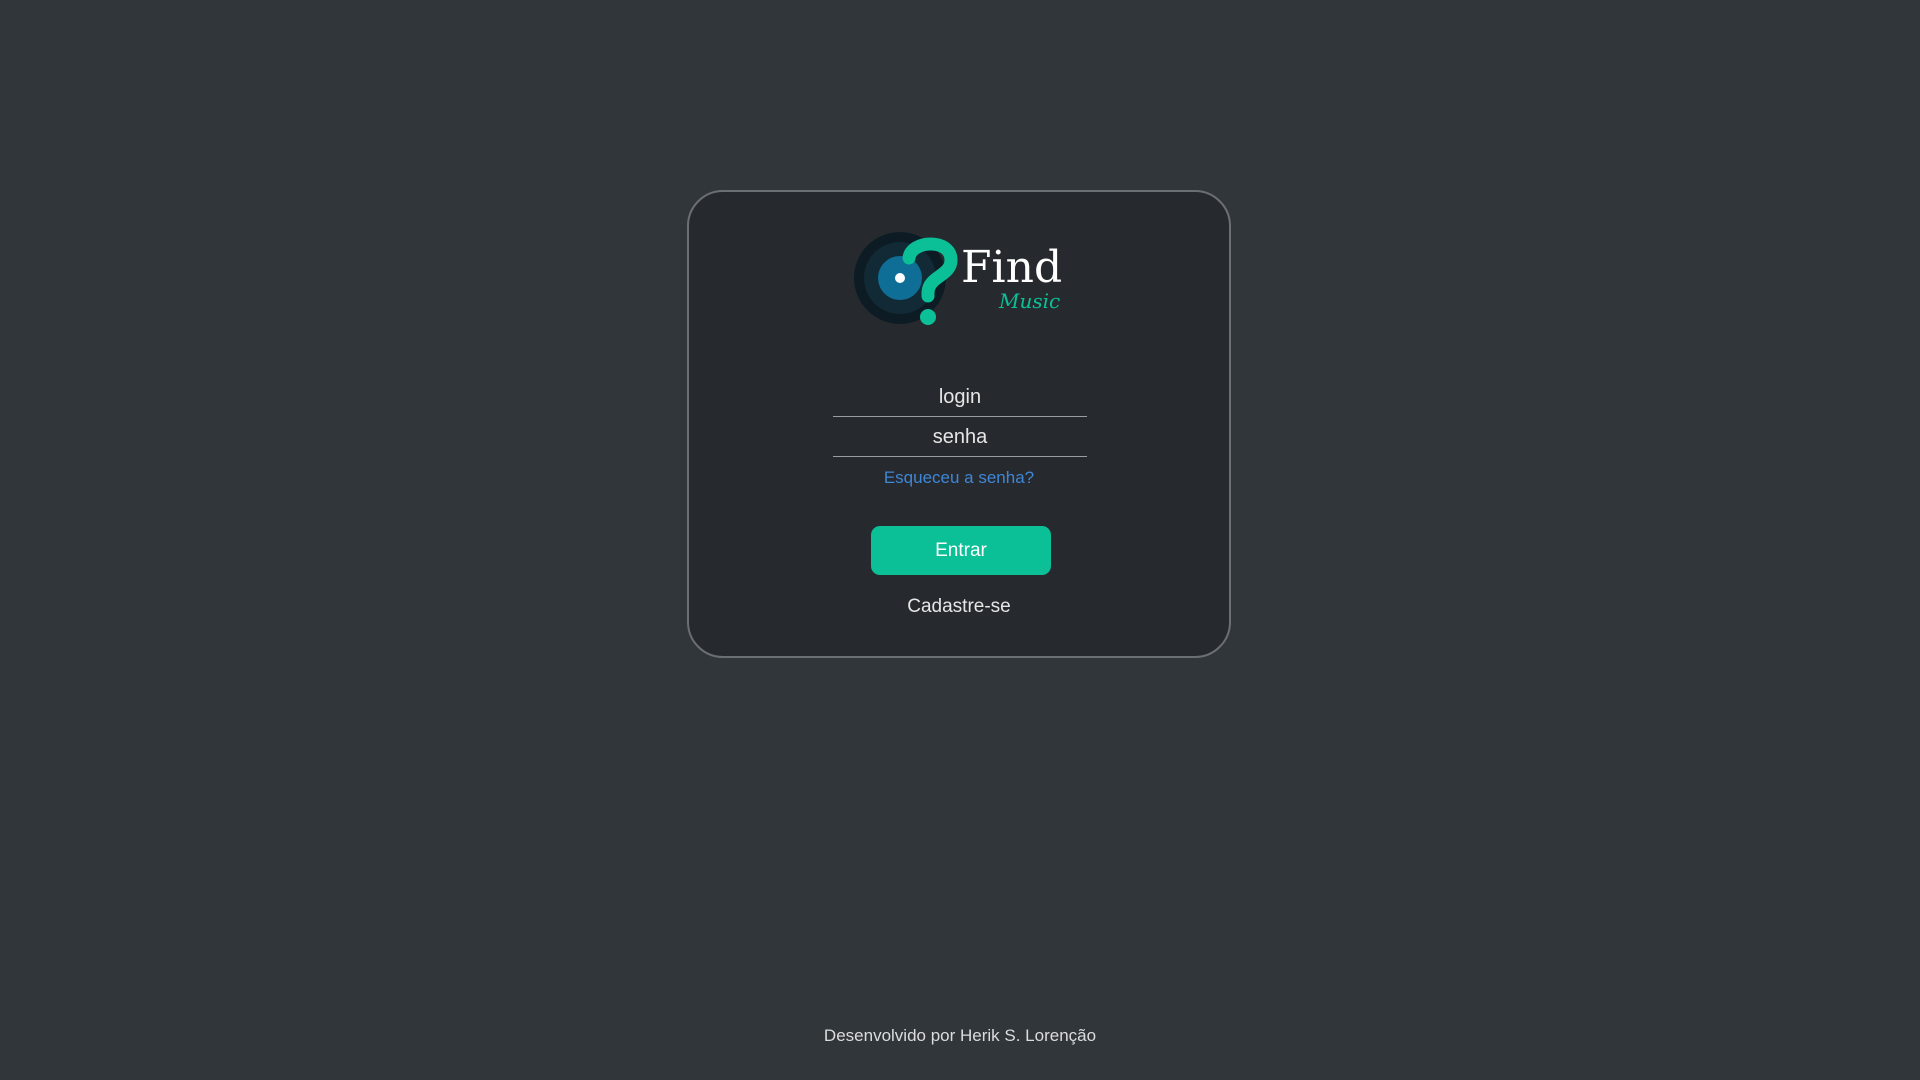 The width and height of the screenshot is (1920, 1080). I want to click on find-music-logo: Find Music, so click(963, 280).